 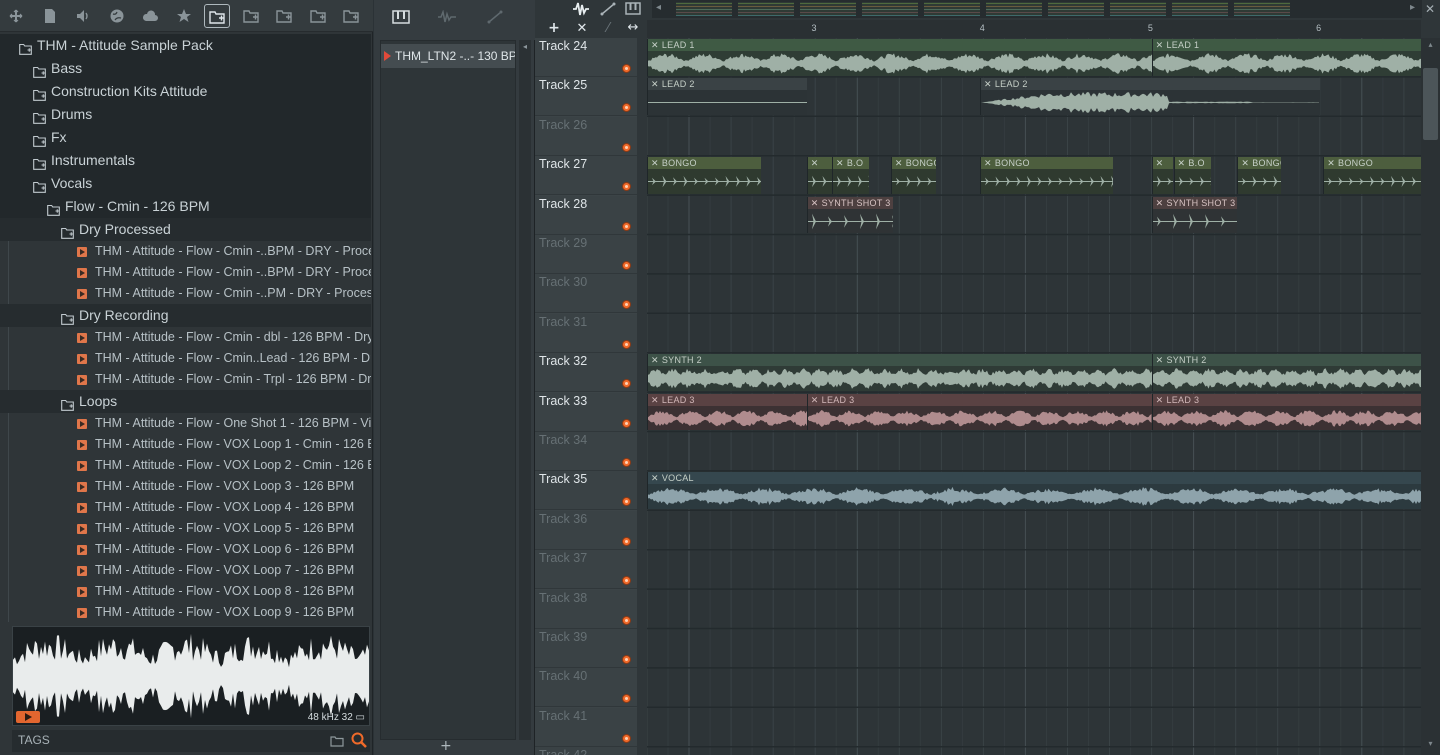 I want to click on timeline-ruler: 3 4 5 6, so click(x=1034, y=29).